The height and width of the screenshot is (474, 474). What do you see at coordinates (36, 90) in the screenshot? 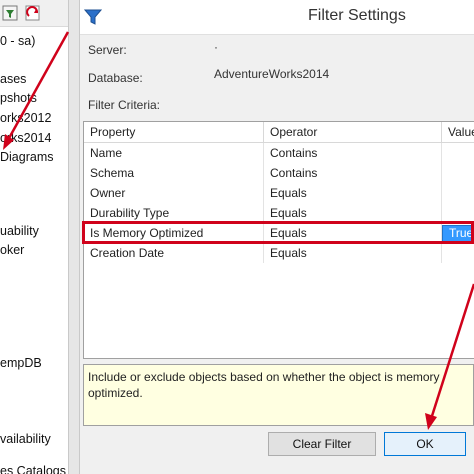
I see `annotation-arrow-to-toolbar` at bounding box center [36, 90].